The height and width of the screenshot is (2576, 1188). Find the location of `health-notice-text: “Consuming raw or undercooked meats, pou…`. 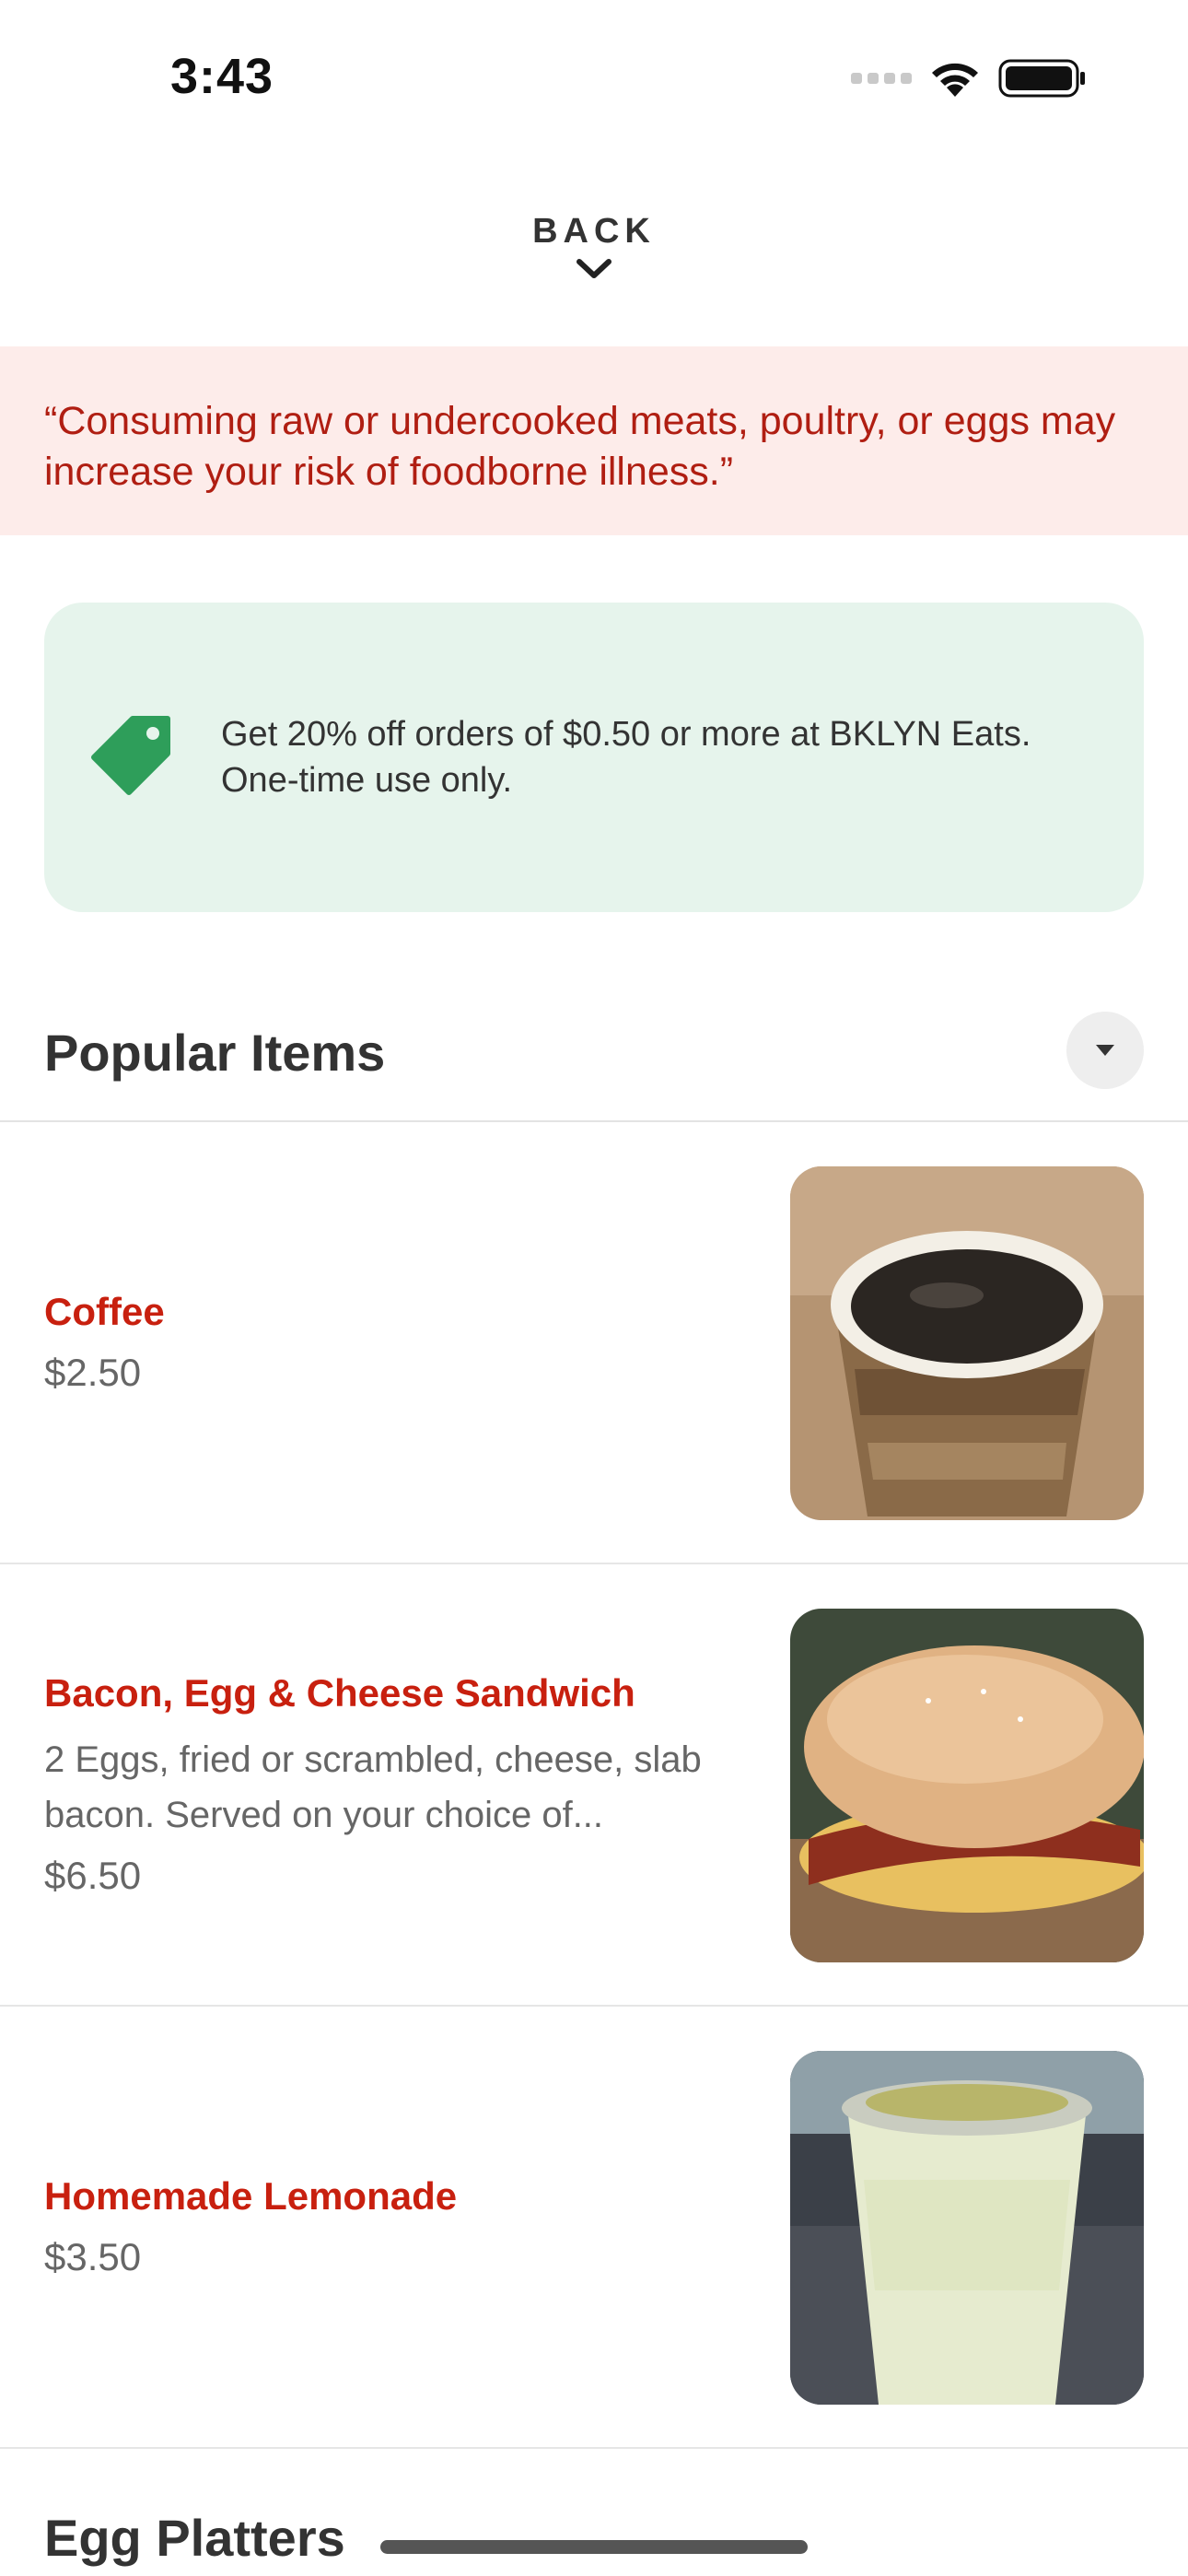

health-notice-text: “Consuming raw or undercooked meats, pou… is located at coordinates (580, 446).